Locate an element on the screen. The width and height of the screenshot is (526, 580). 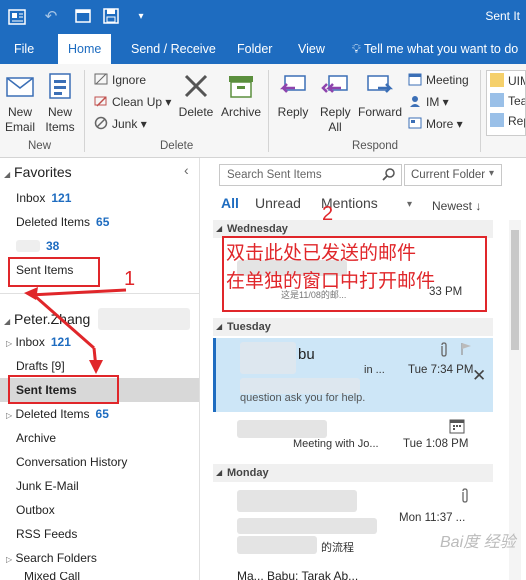
watermark-logo: Bai度 经验 is located at coordinates (478, 542).